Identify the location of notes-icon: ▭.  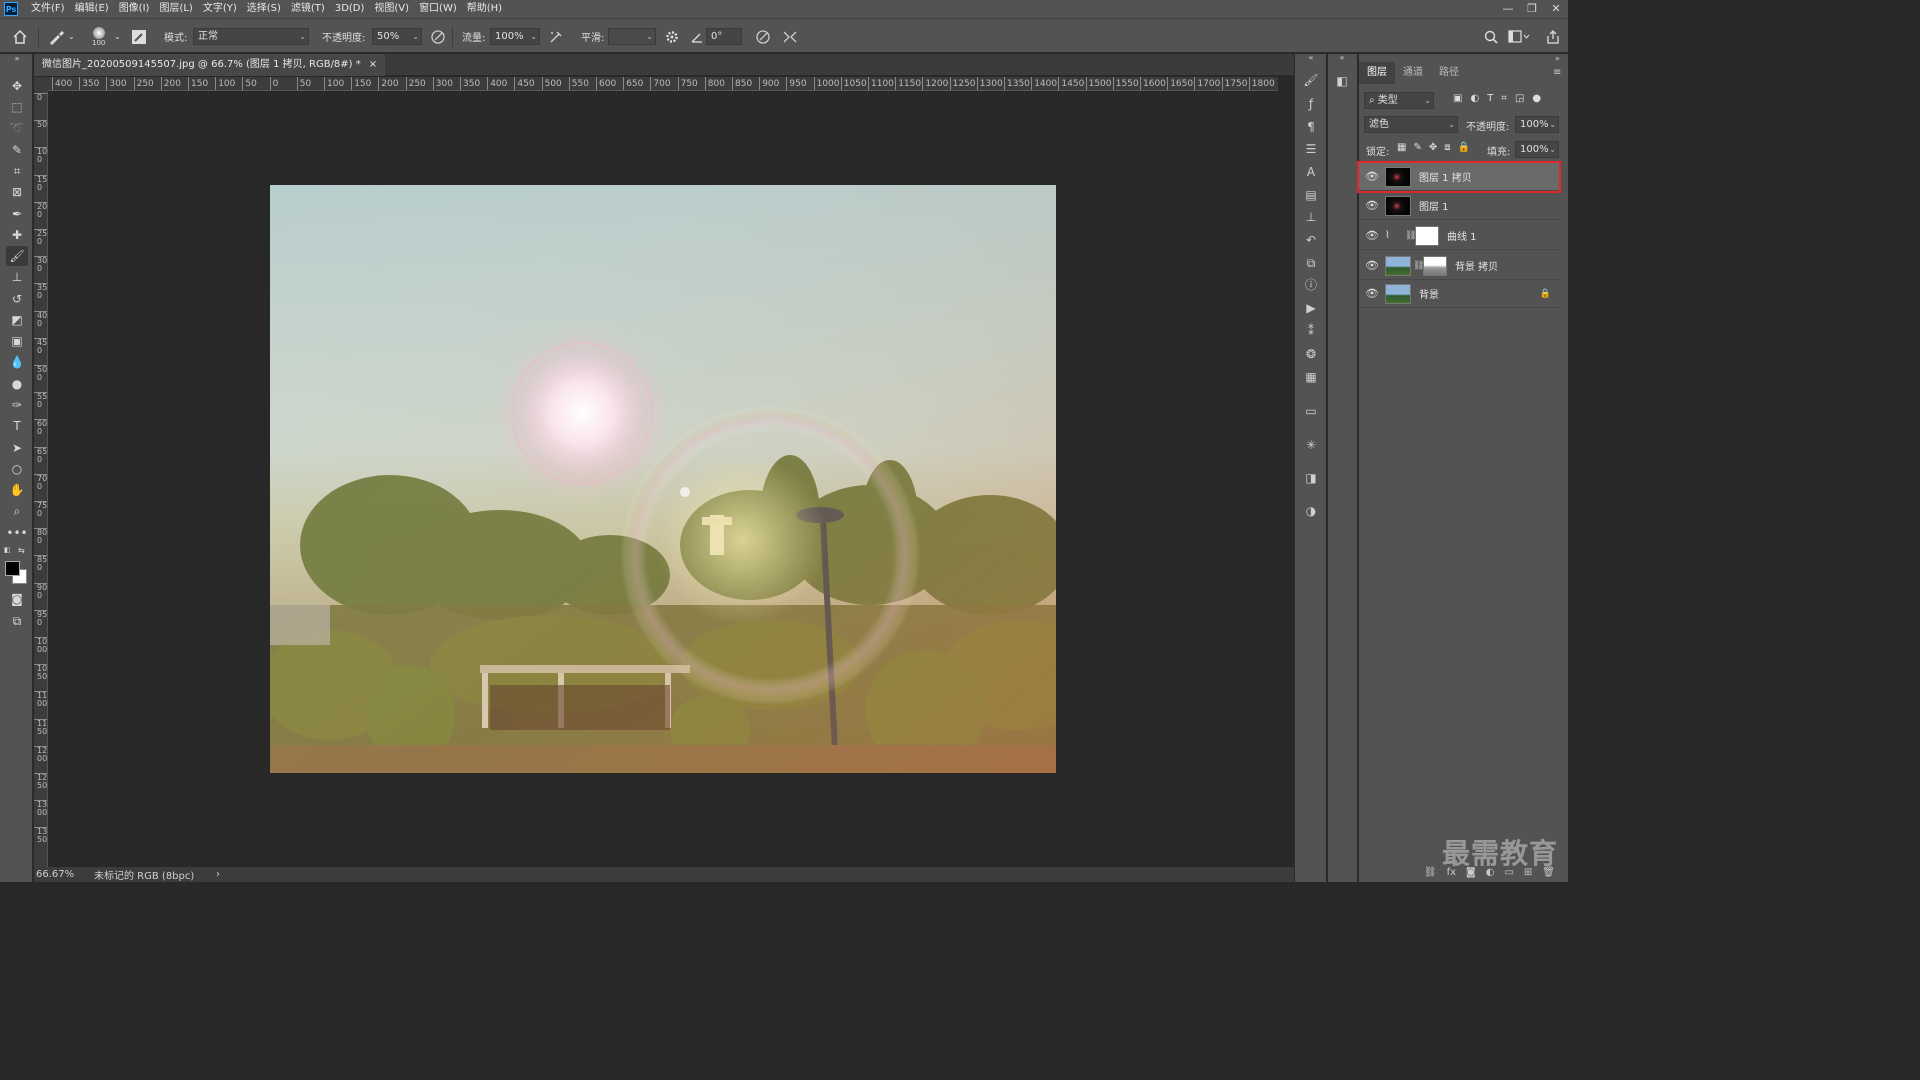
(1311, 411).